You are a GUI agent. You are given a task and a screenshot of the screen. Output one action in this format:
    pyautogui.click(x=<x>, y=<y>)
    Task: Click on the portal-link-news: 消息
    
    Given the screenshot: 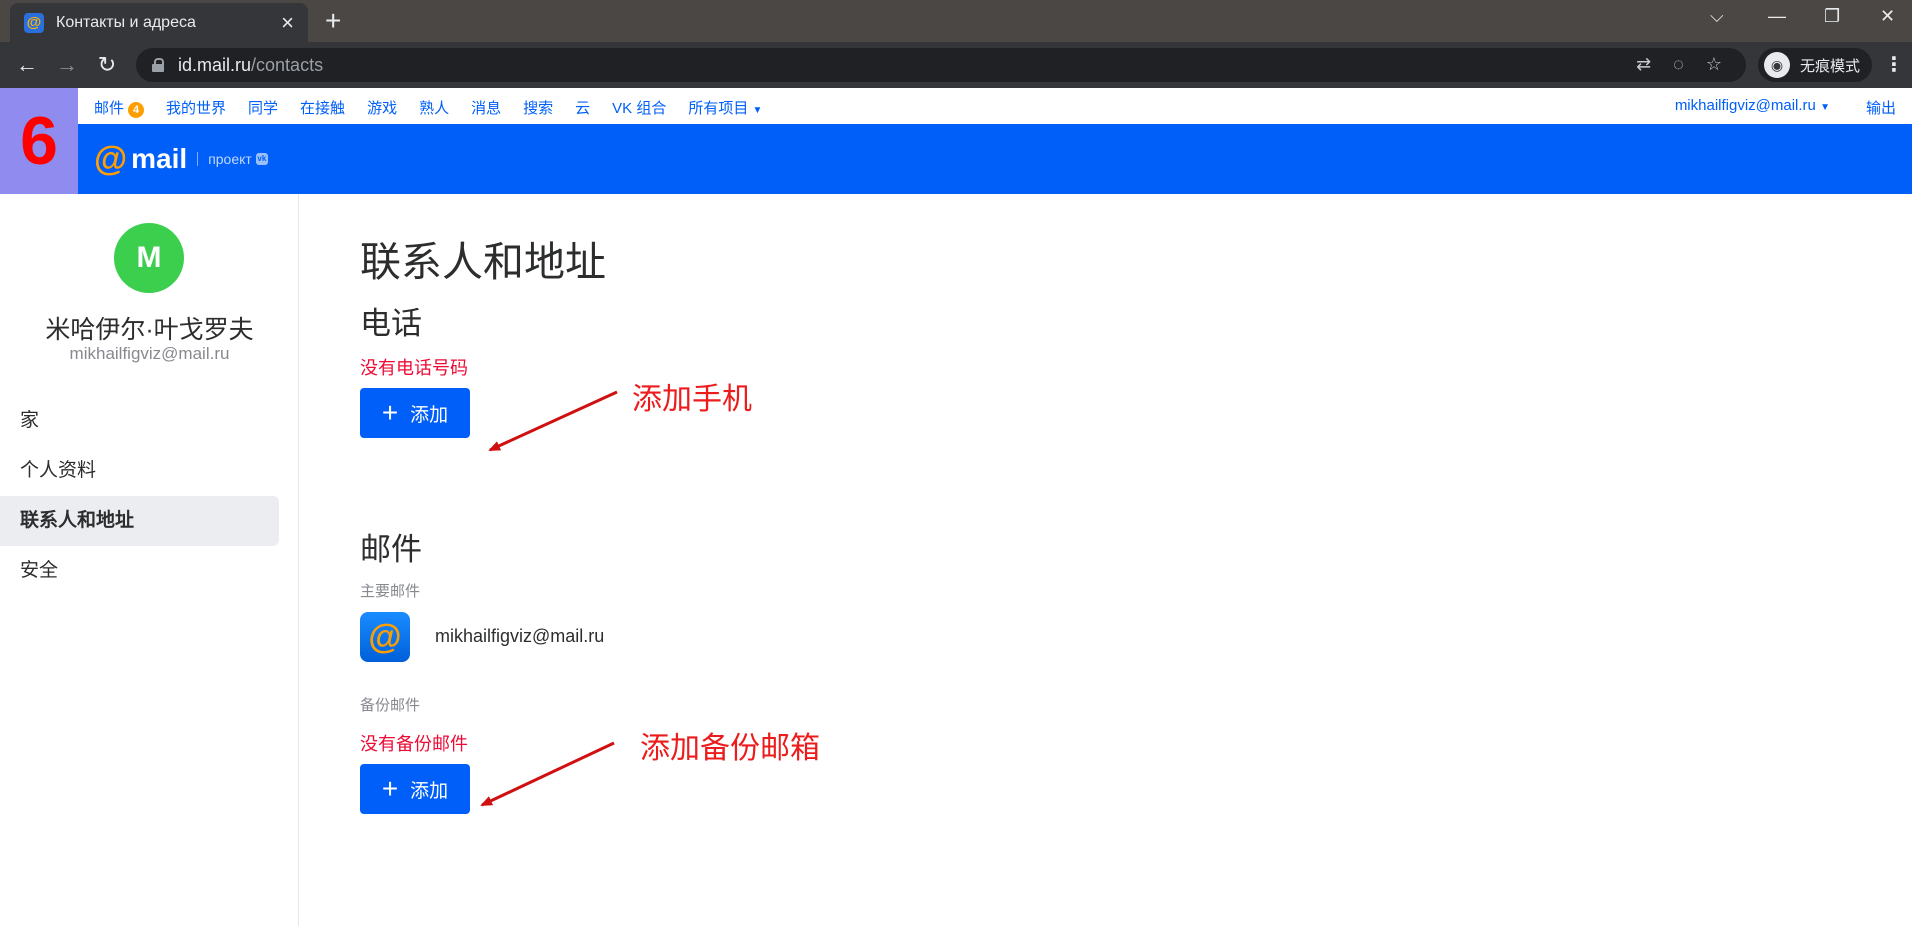 What is the action you would take?
    pyautogui.click(x=486, y=107)
    